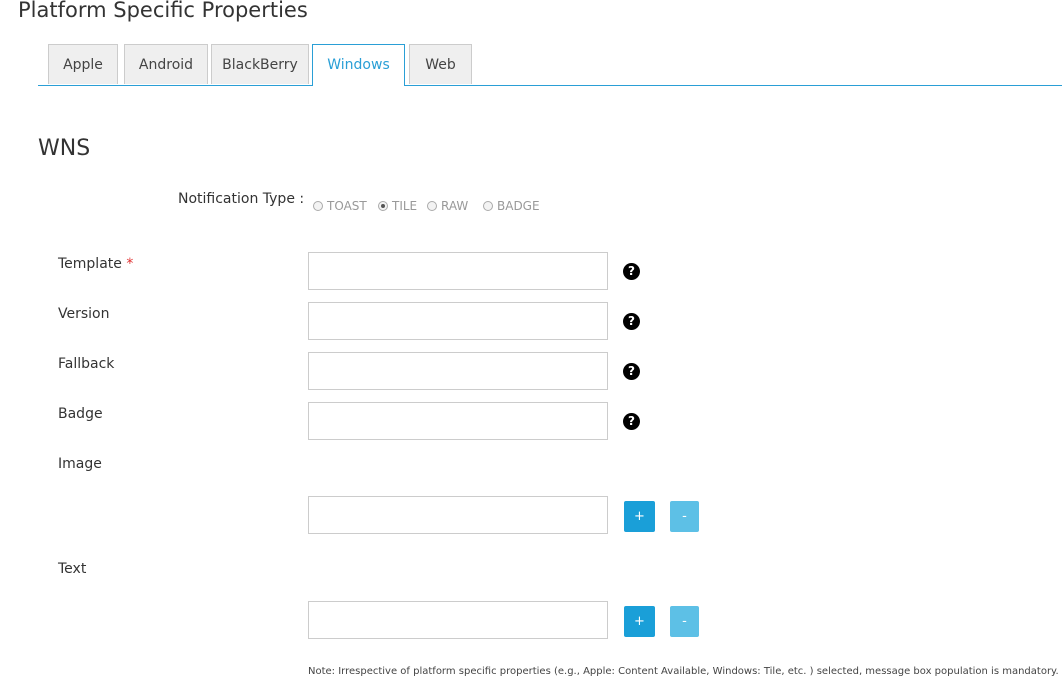  What do you see at coordinates (684, 516) in the screenshot?
I see `remove-image-button: -` at bounding box center [684, 516].